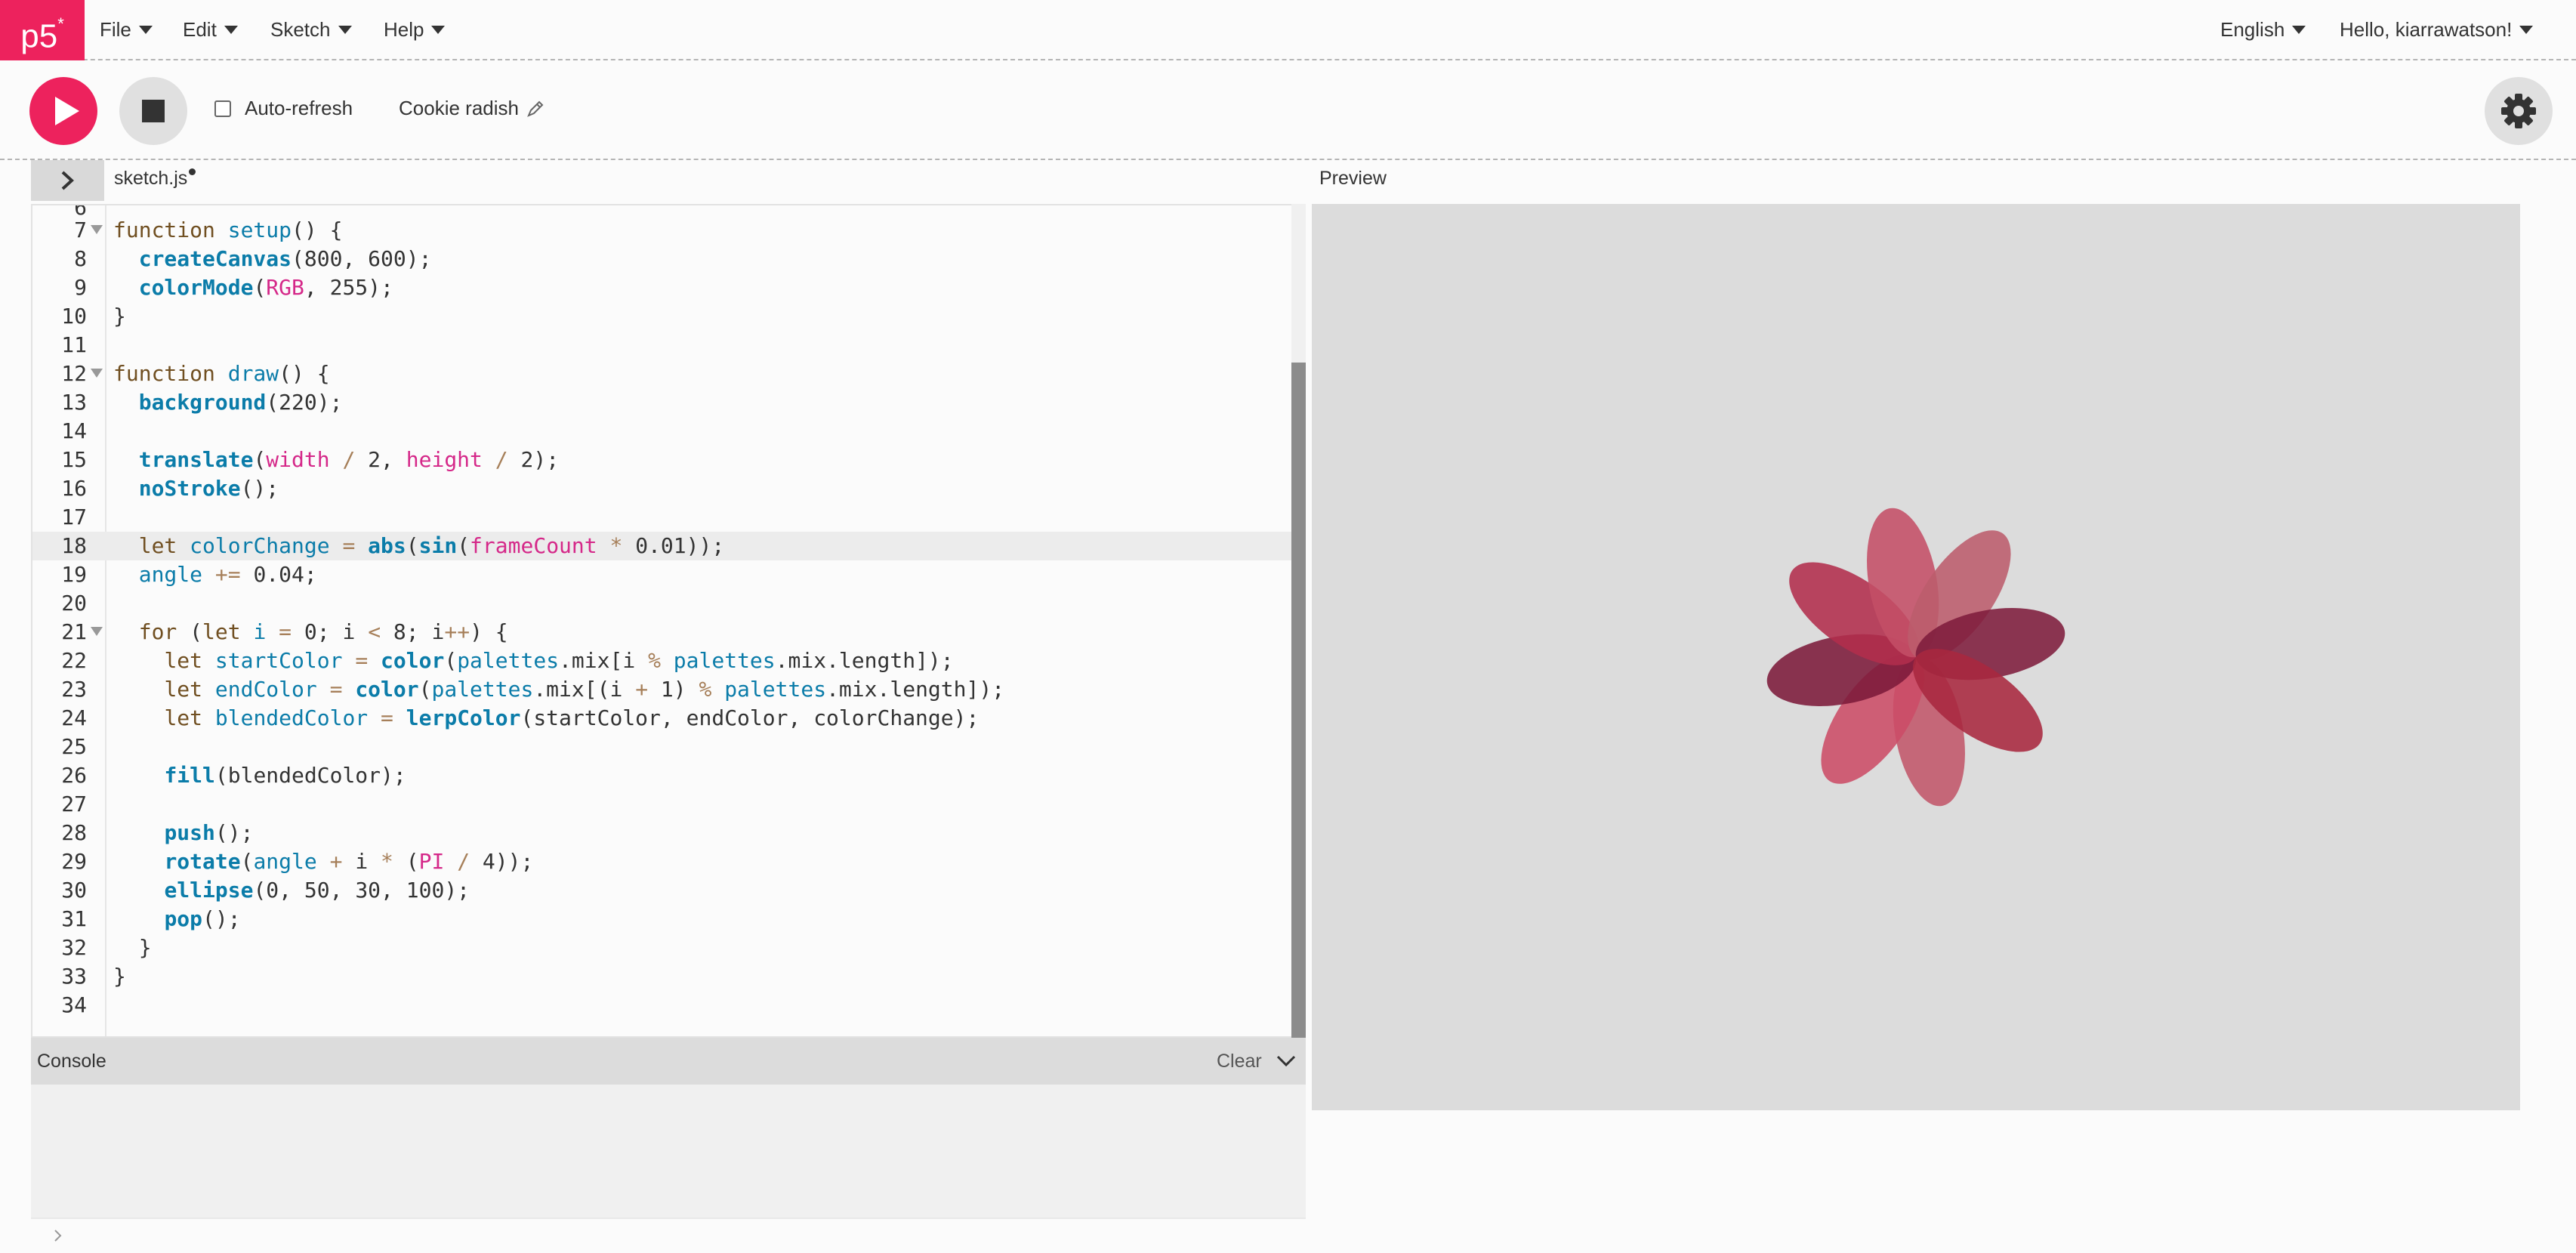 The image size is (2576, 1253). Describe the element at coordinates (63, 111) in the screenshot. I see `play-button` at that location.